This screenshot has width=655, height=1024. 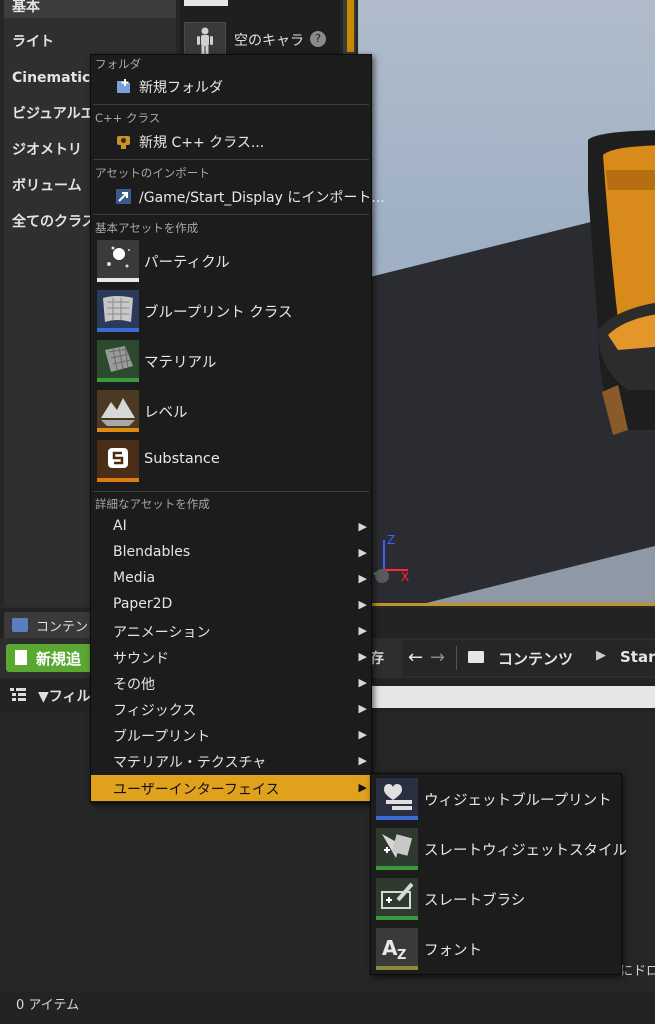 What do you see at coordinates (206, 3) in the screenshot?
I see `placeable-thumbnail-edge` at bounding box center [206, 3].